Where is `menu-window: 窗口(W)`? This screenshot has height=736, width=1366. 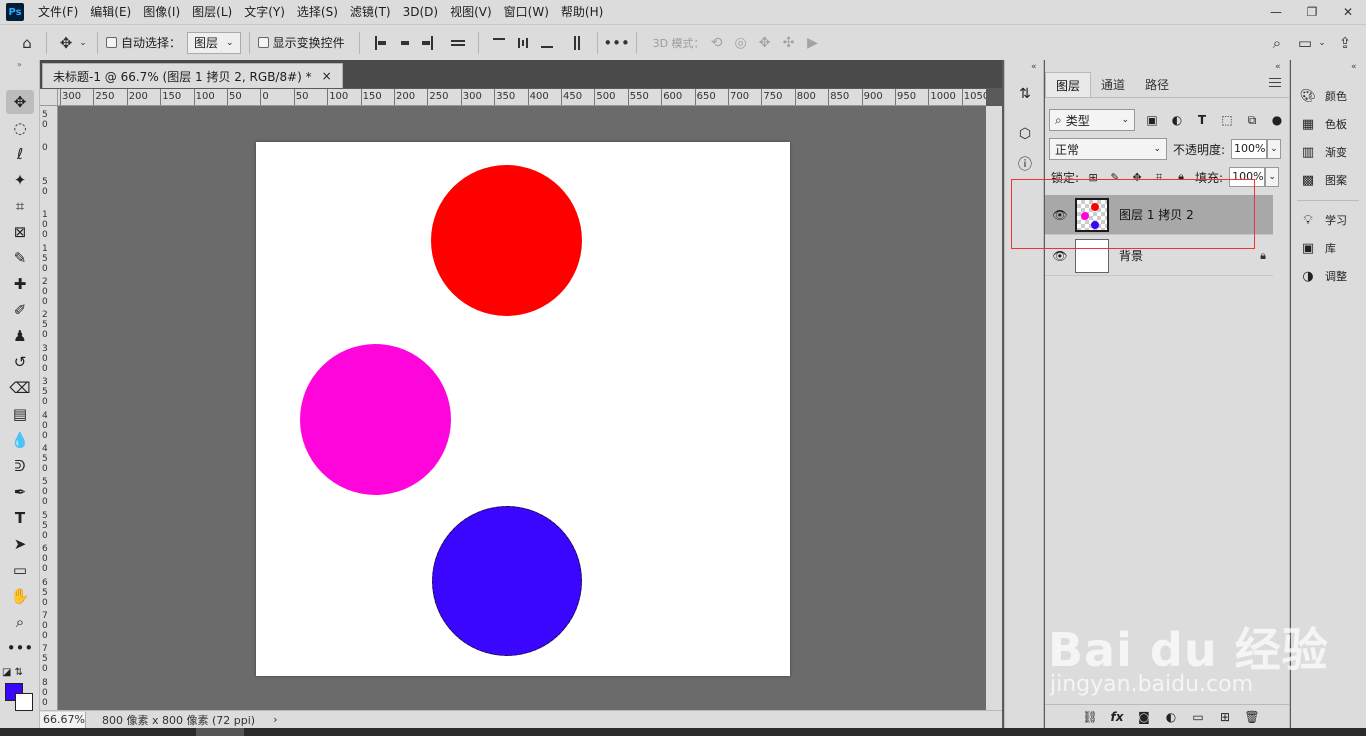 menu-window: 窗口(W) is located at coordinates (526, 12).